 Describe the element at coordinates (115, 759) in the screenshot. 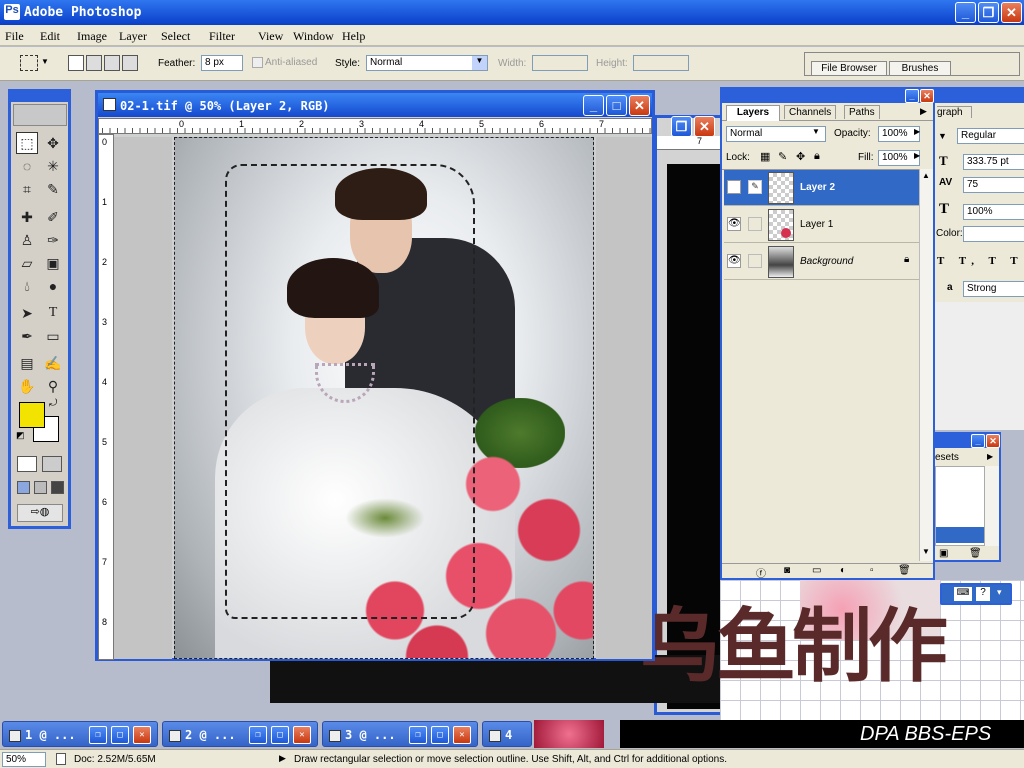

I see `doc-size-info: Doc: 2.52M/5.65M` at that location.